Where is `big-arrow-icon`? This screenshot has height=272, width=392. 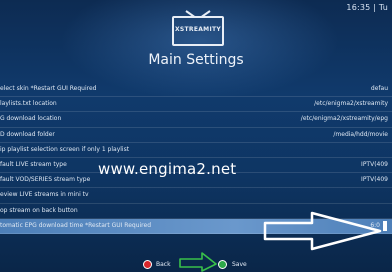 big-arrow-icon is located at coordinates (322, 231).